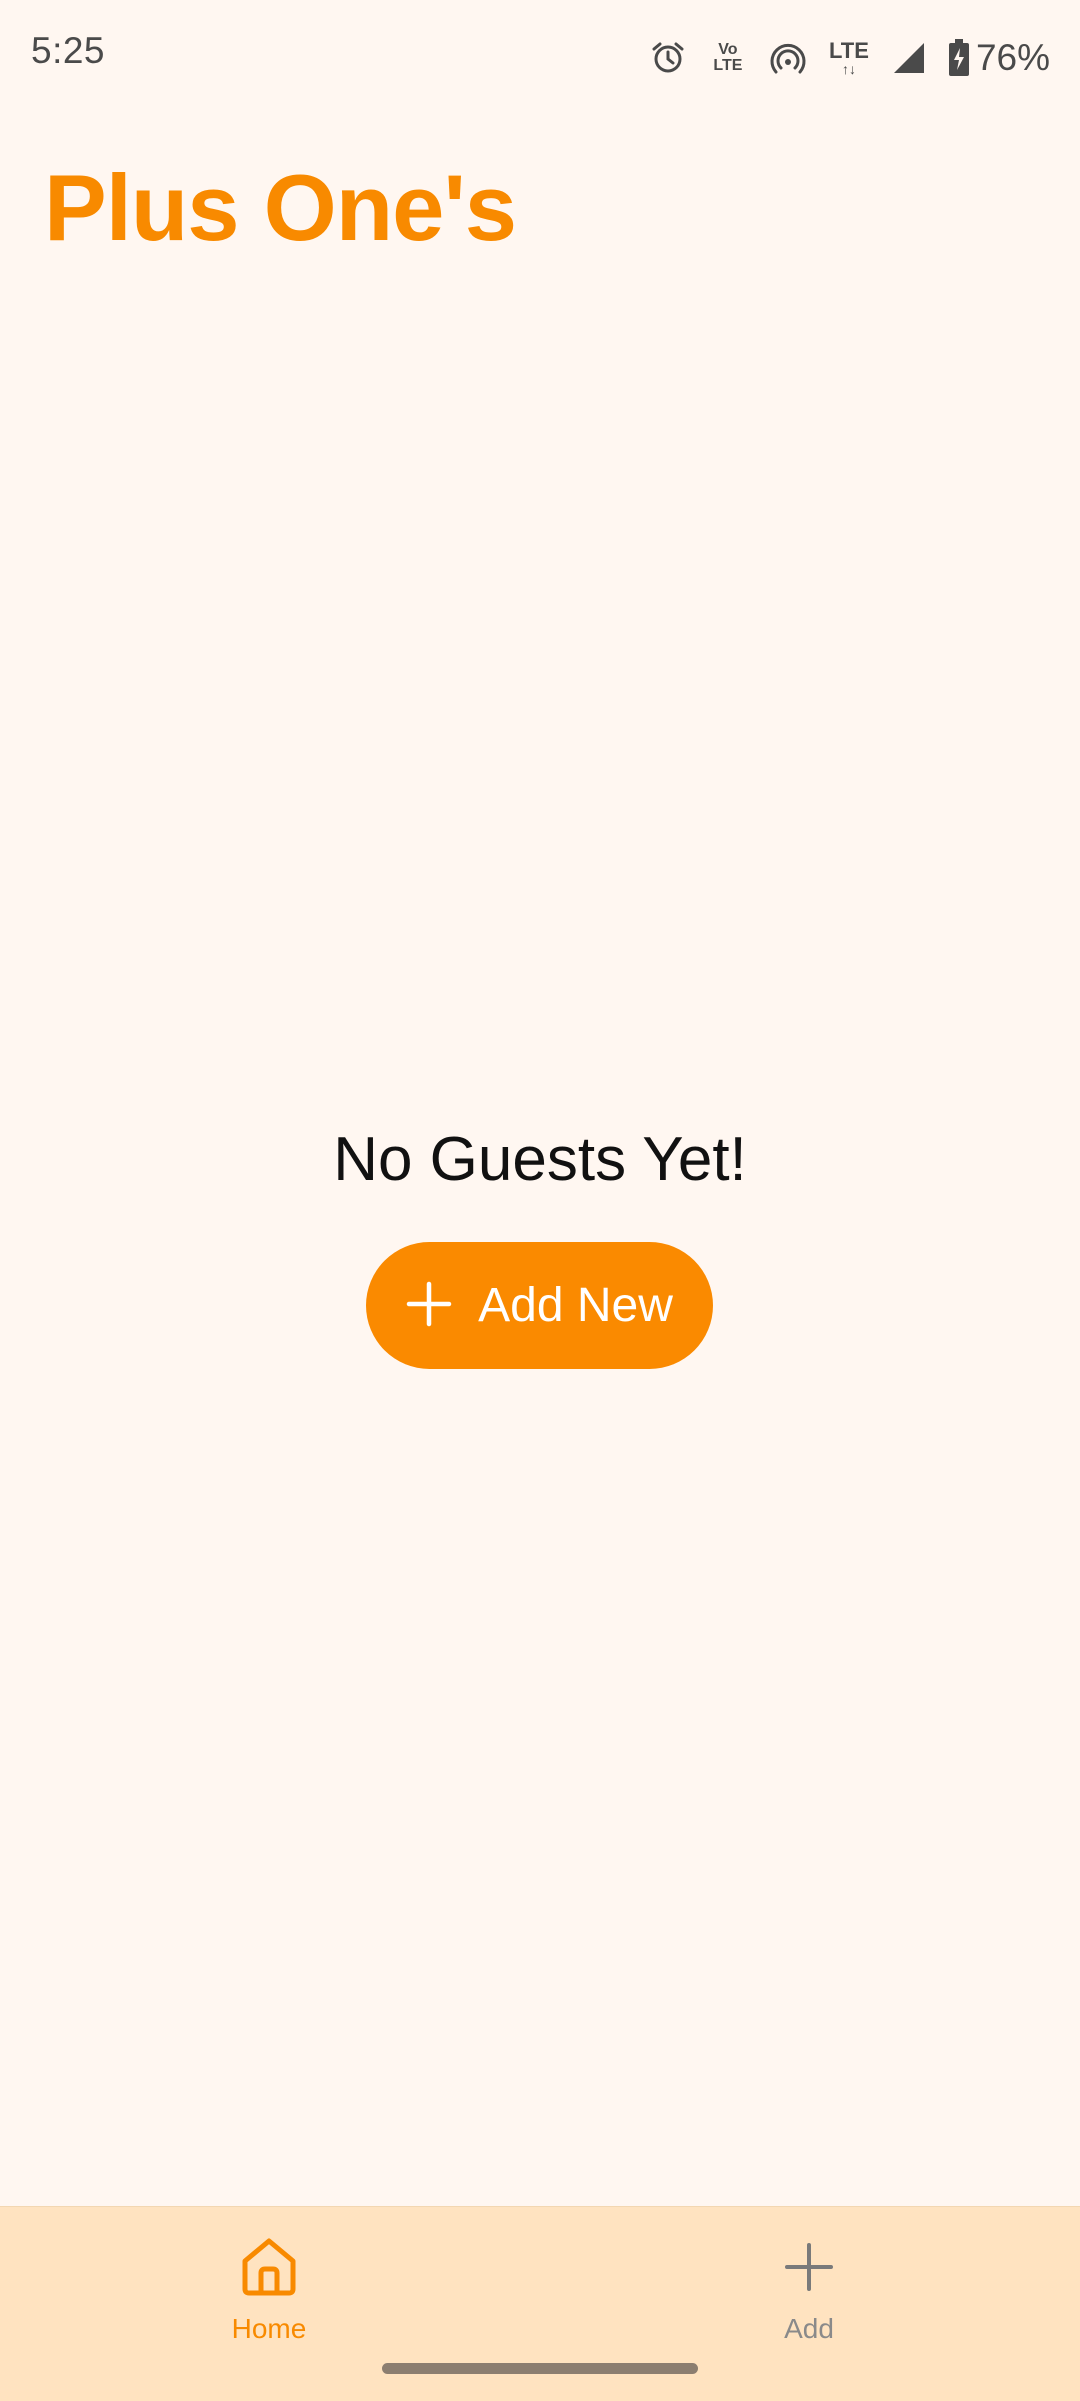 The height and width of the screenshot is (2401, 1080). I want to click on nav-item-home: Home, so click(269, 2295).